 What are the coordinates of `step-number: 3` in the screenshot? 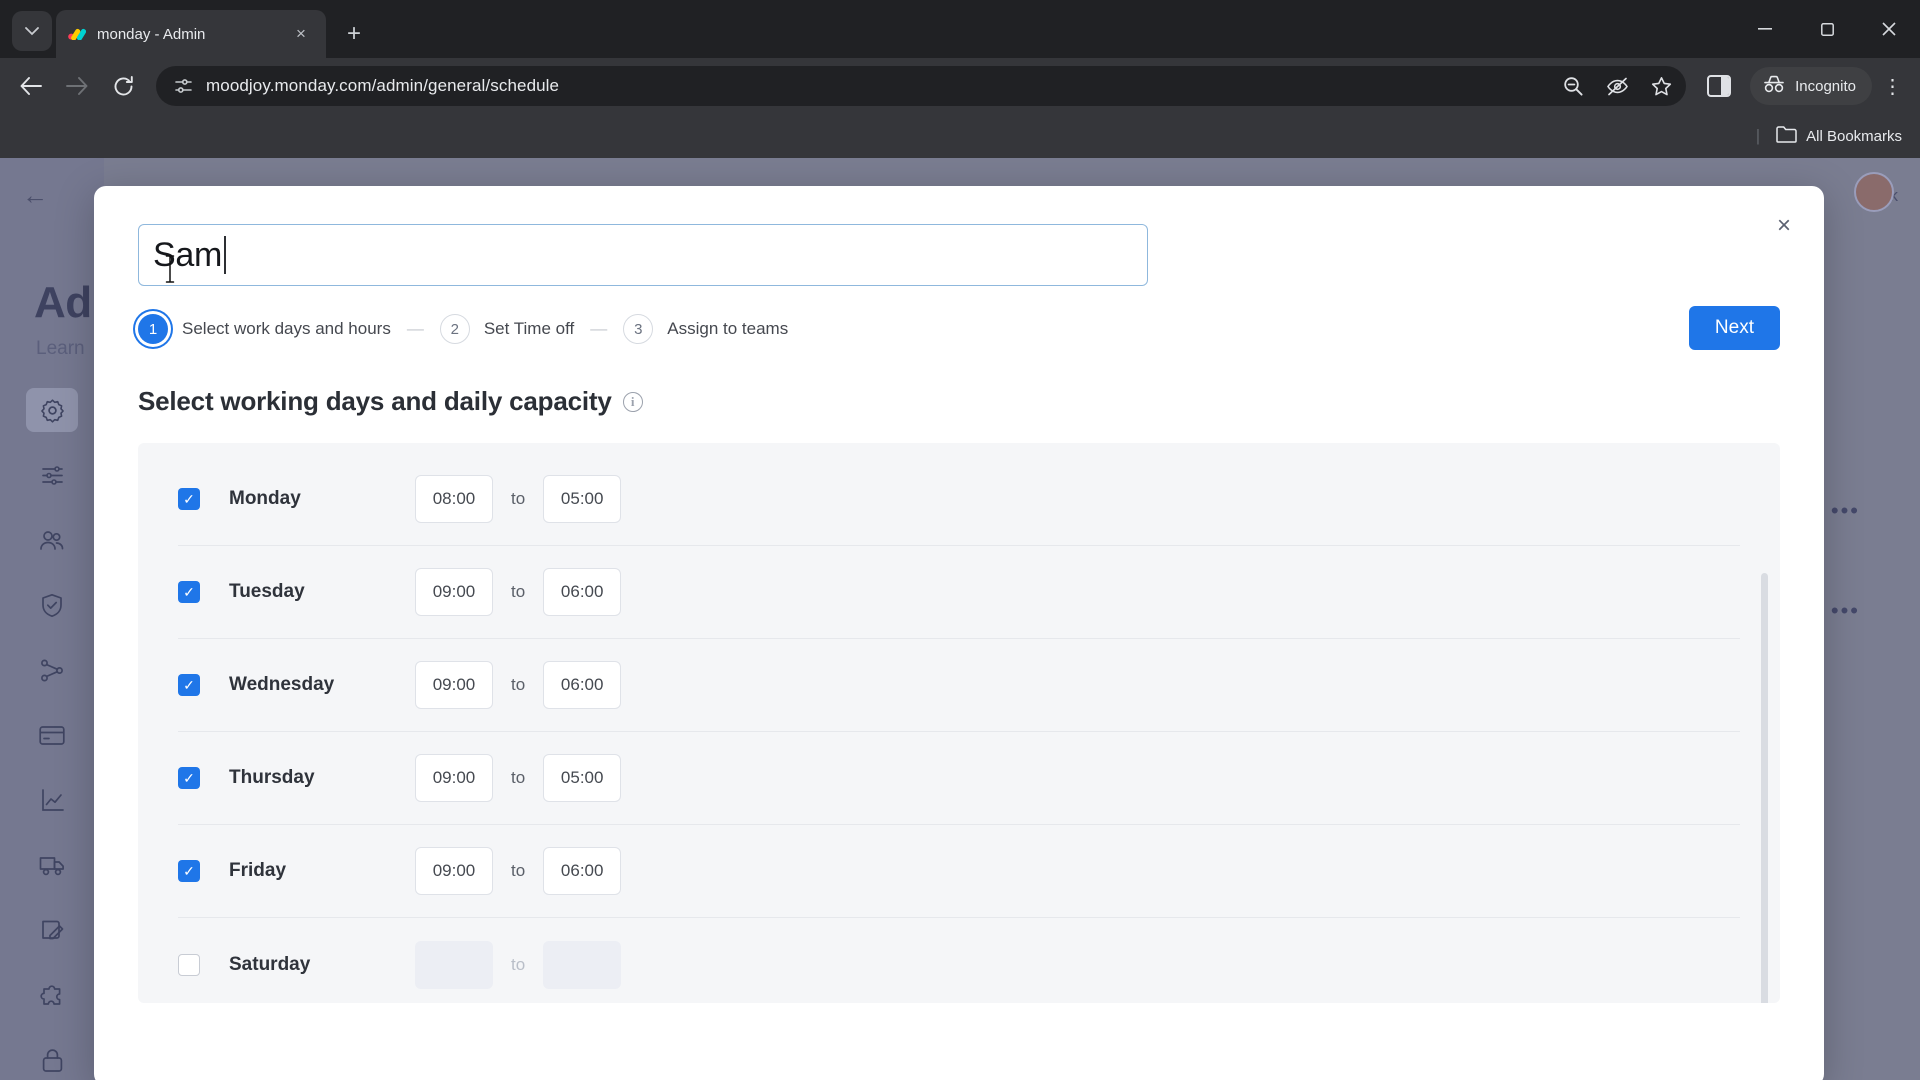 It's located at (638, 329).